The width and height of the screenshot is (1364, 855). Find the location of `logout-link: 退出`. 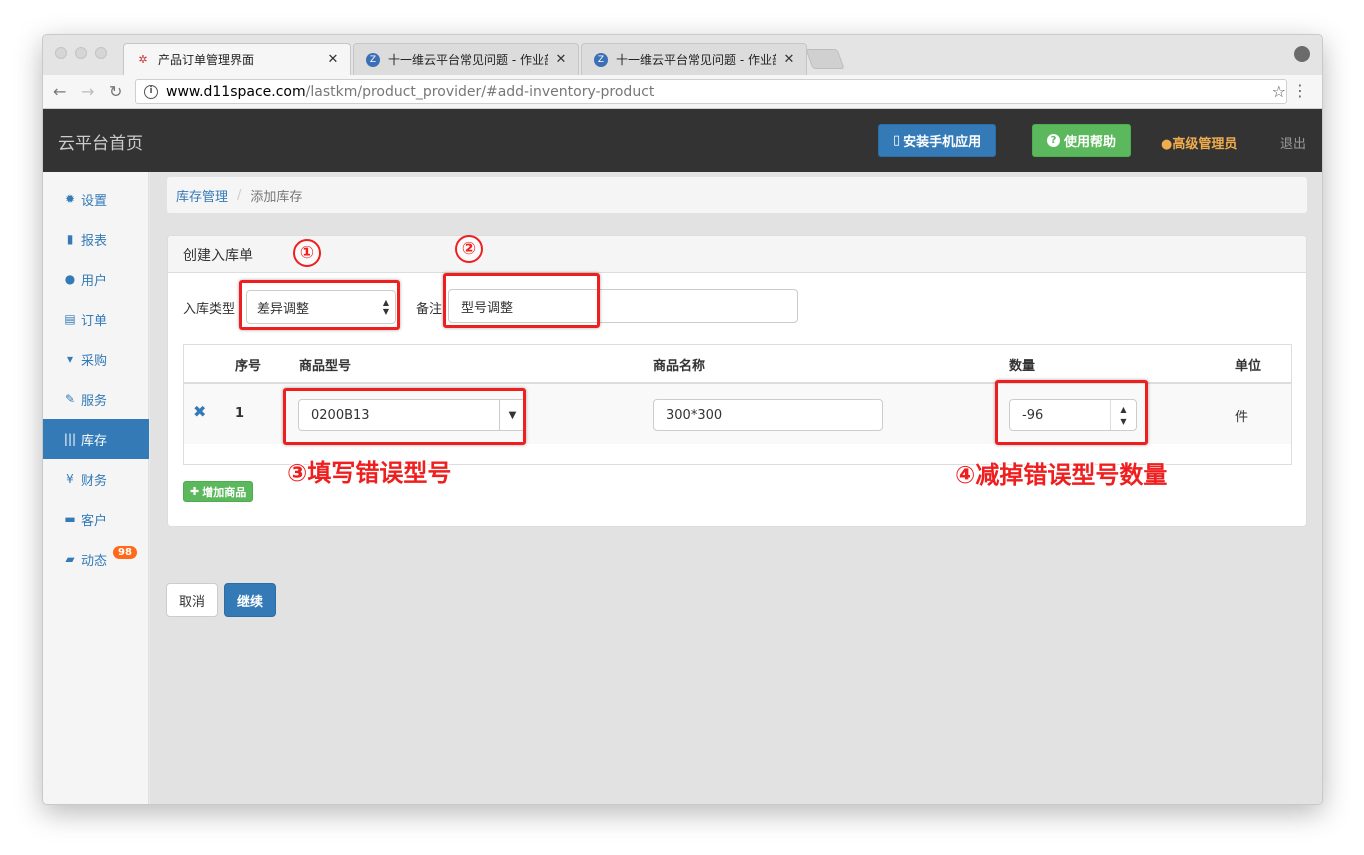

logout-link: 退出 is located at coordinates (1293, 142).